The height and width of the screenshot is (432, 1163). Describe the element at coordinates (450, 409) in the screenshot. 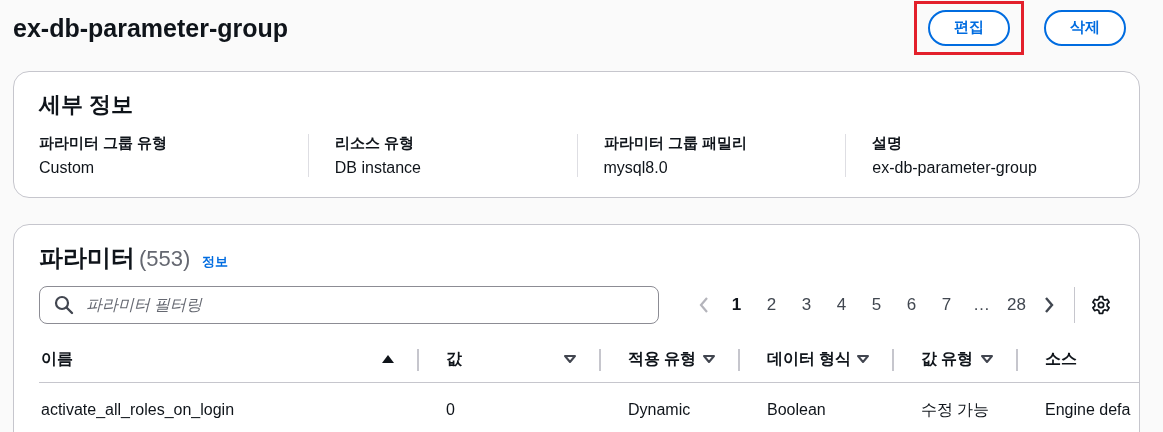

I see `table-cell-text: 0` at that location.